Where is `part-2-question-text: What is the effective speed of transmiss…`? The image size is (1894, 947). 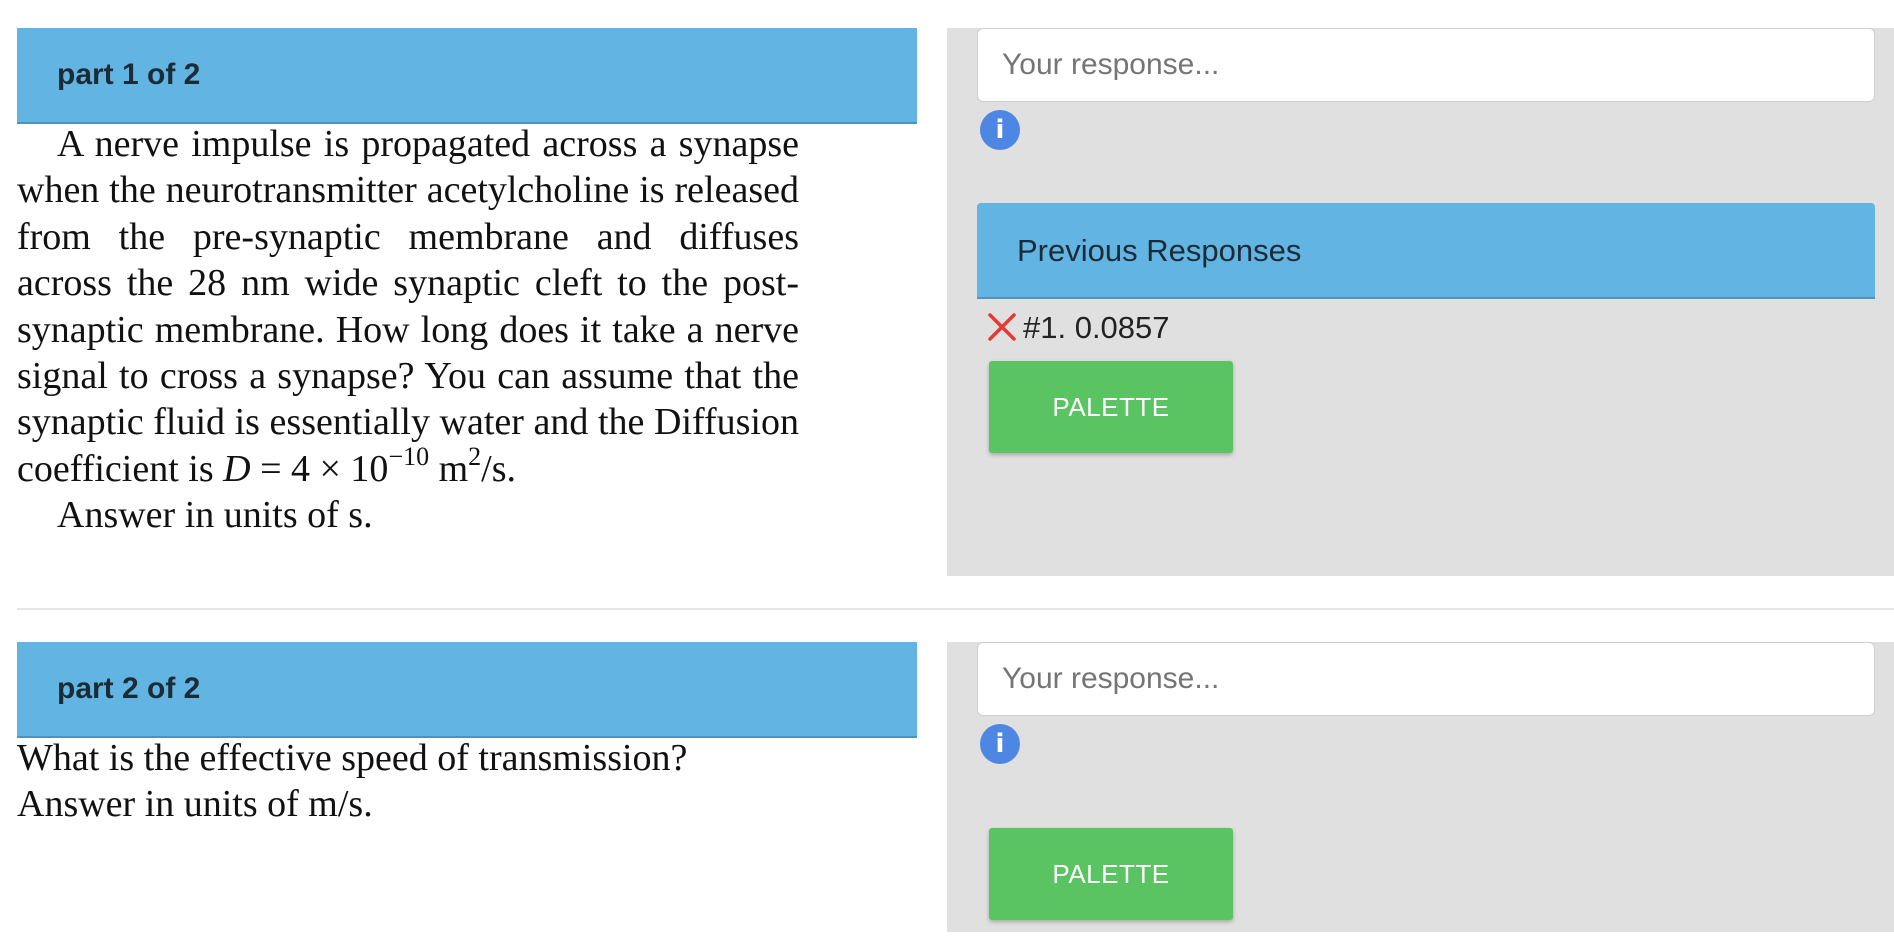
part-2-question-text: What is the effective speed of transmiss… is located at coordinates (352, 758).